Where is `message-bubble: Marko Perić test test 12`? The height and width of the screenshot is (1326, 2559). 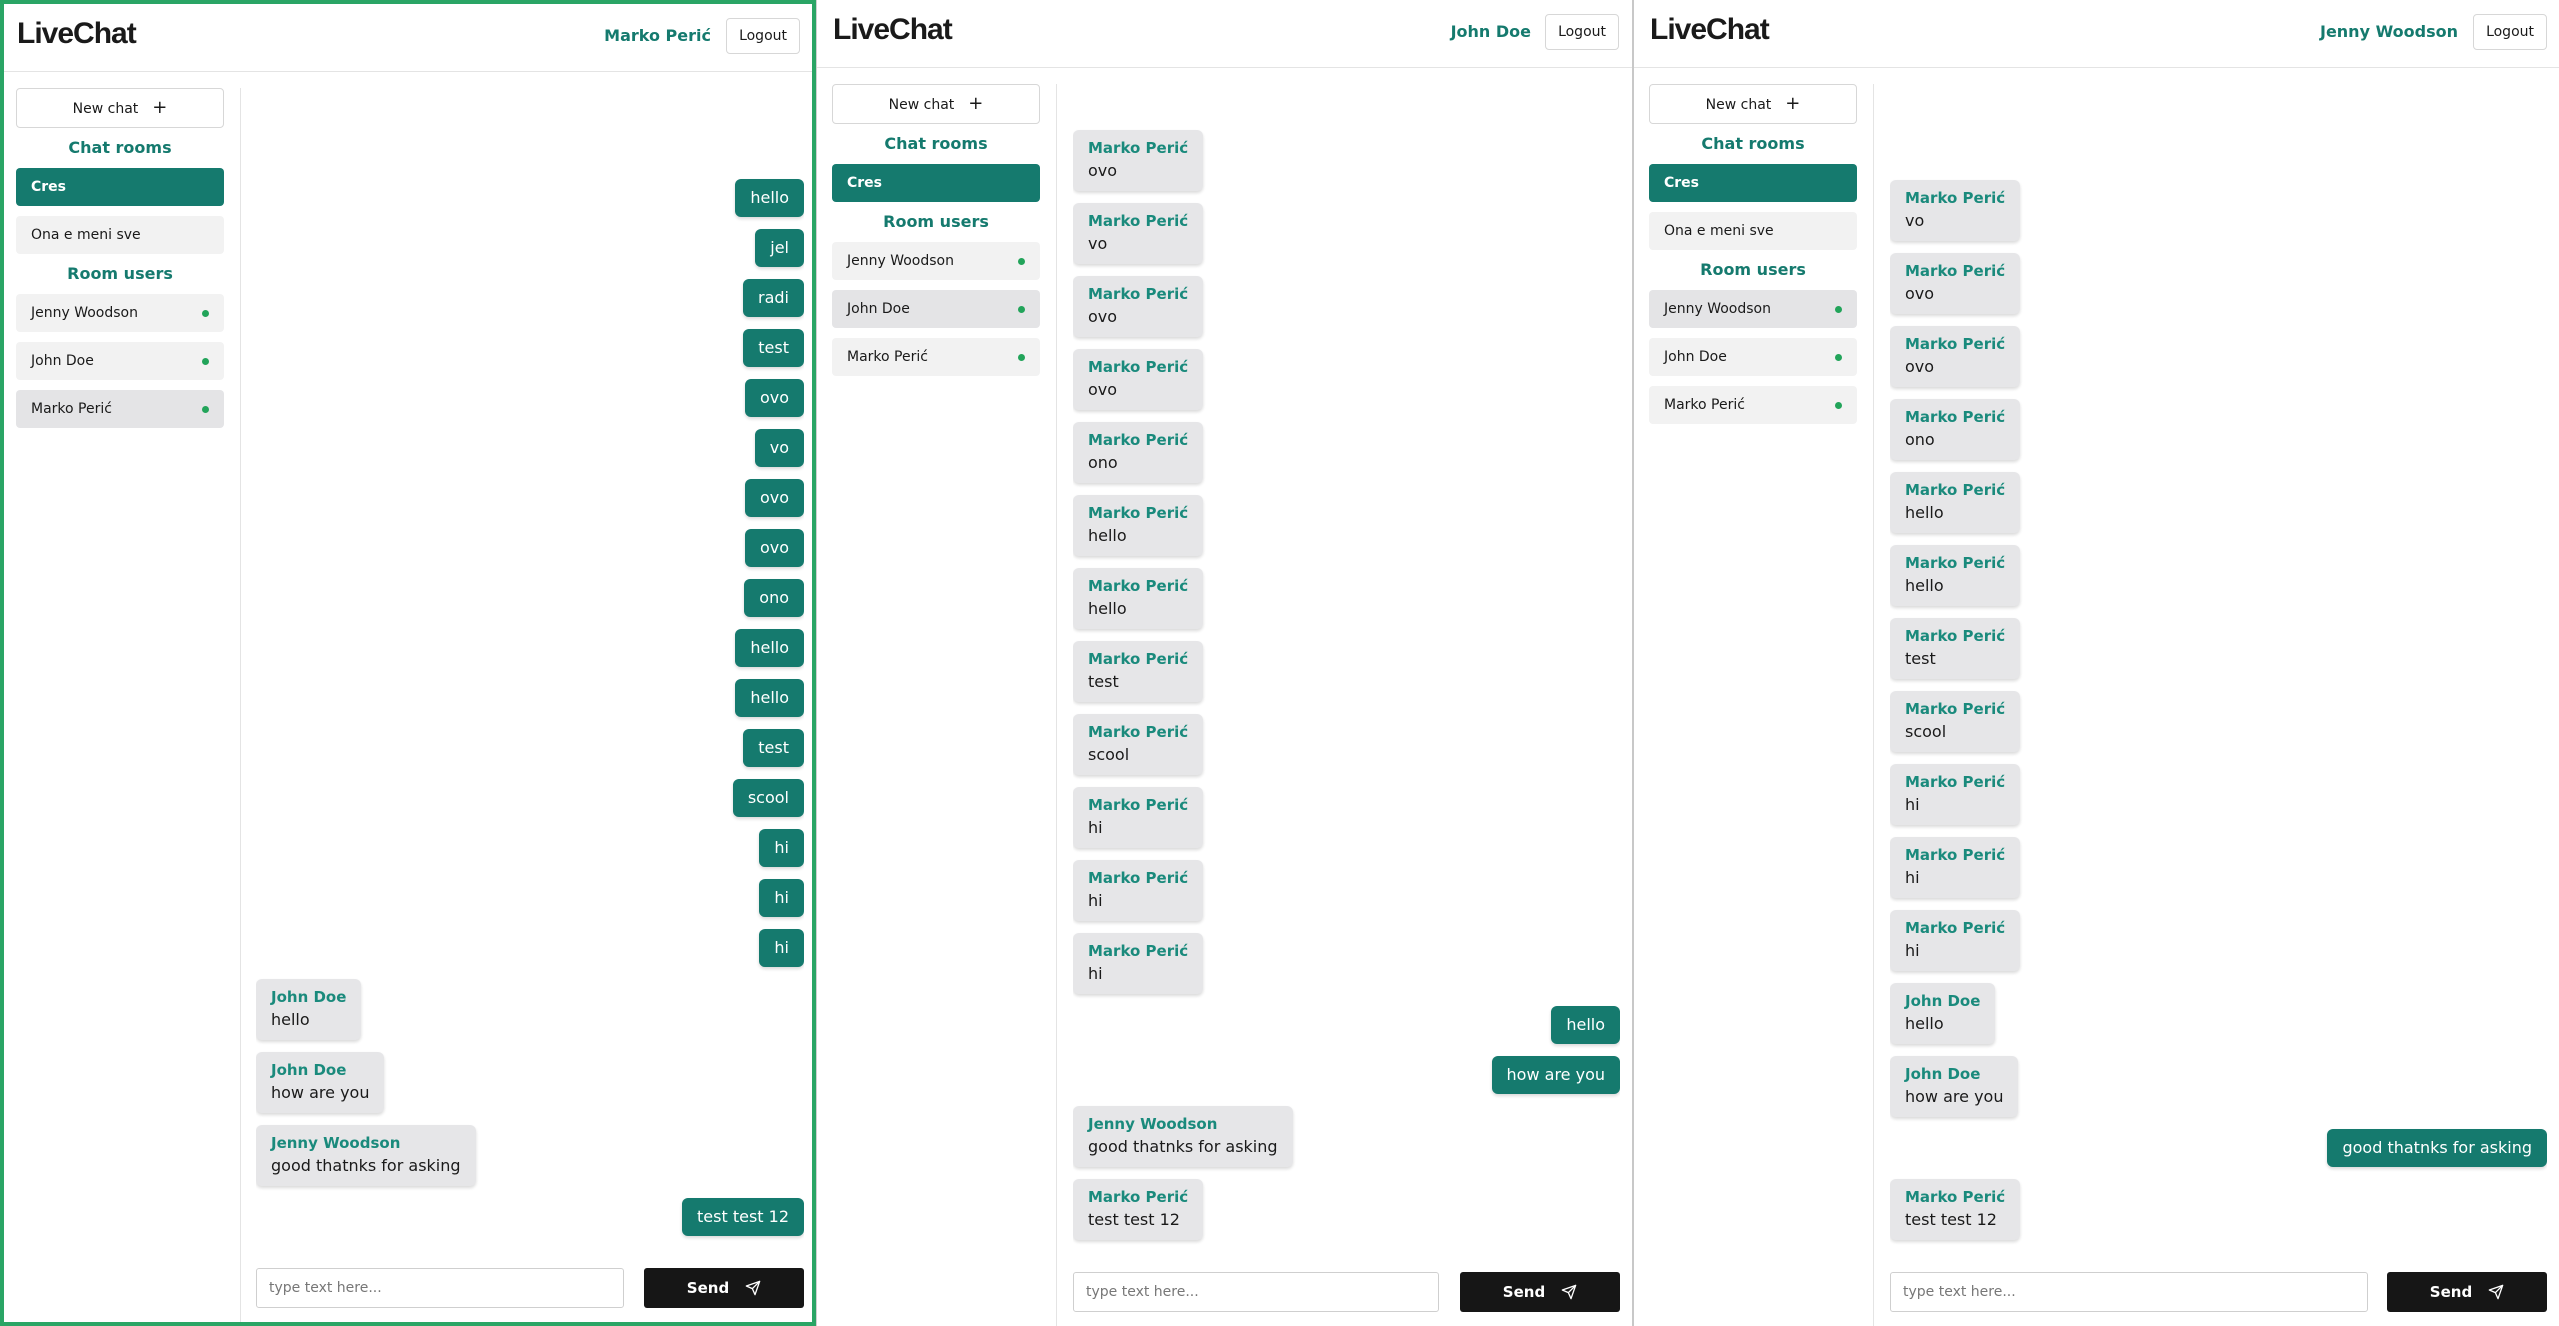 message-bubble: Marko Perić test test 12 is located at coordinates (1955, 1209).